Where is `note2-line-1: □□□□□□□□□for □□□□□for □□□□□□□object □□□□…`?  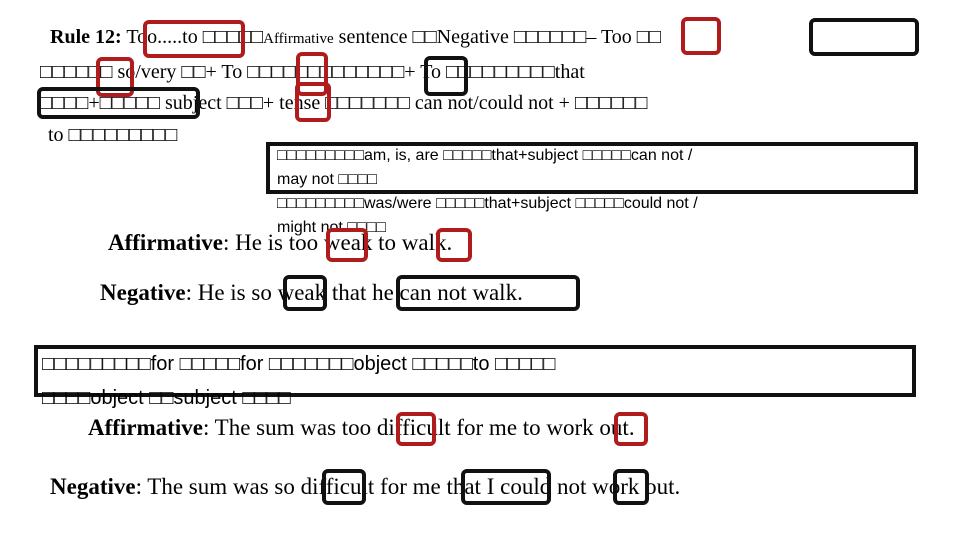
note2-line-1: □□□□□□□□□for □□□□□for □□□□□□□object □□□□… is located at coordinates (299, 364).